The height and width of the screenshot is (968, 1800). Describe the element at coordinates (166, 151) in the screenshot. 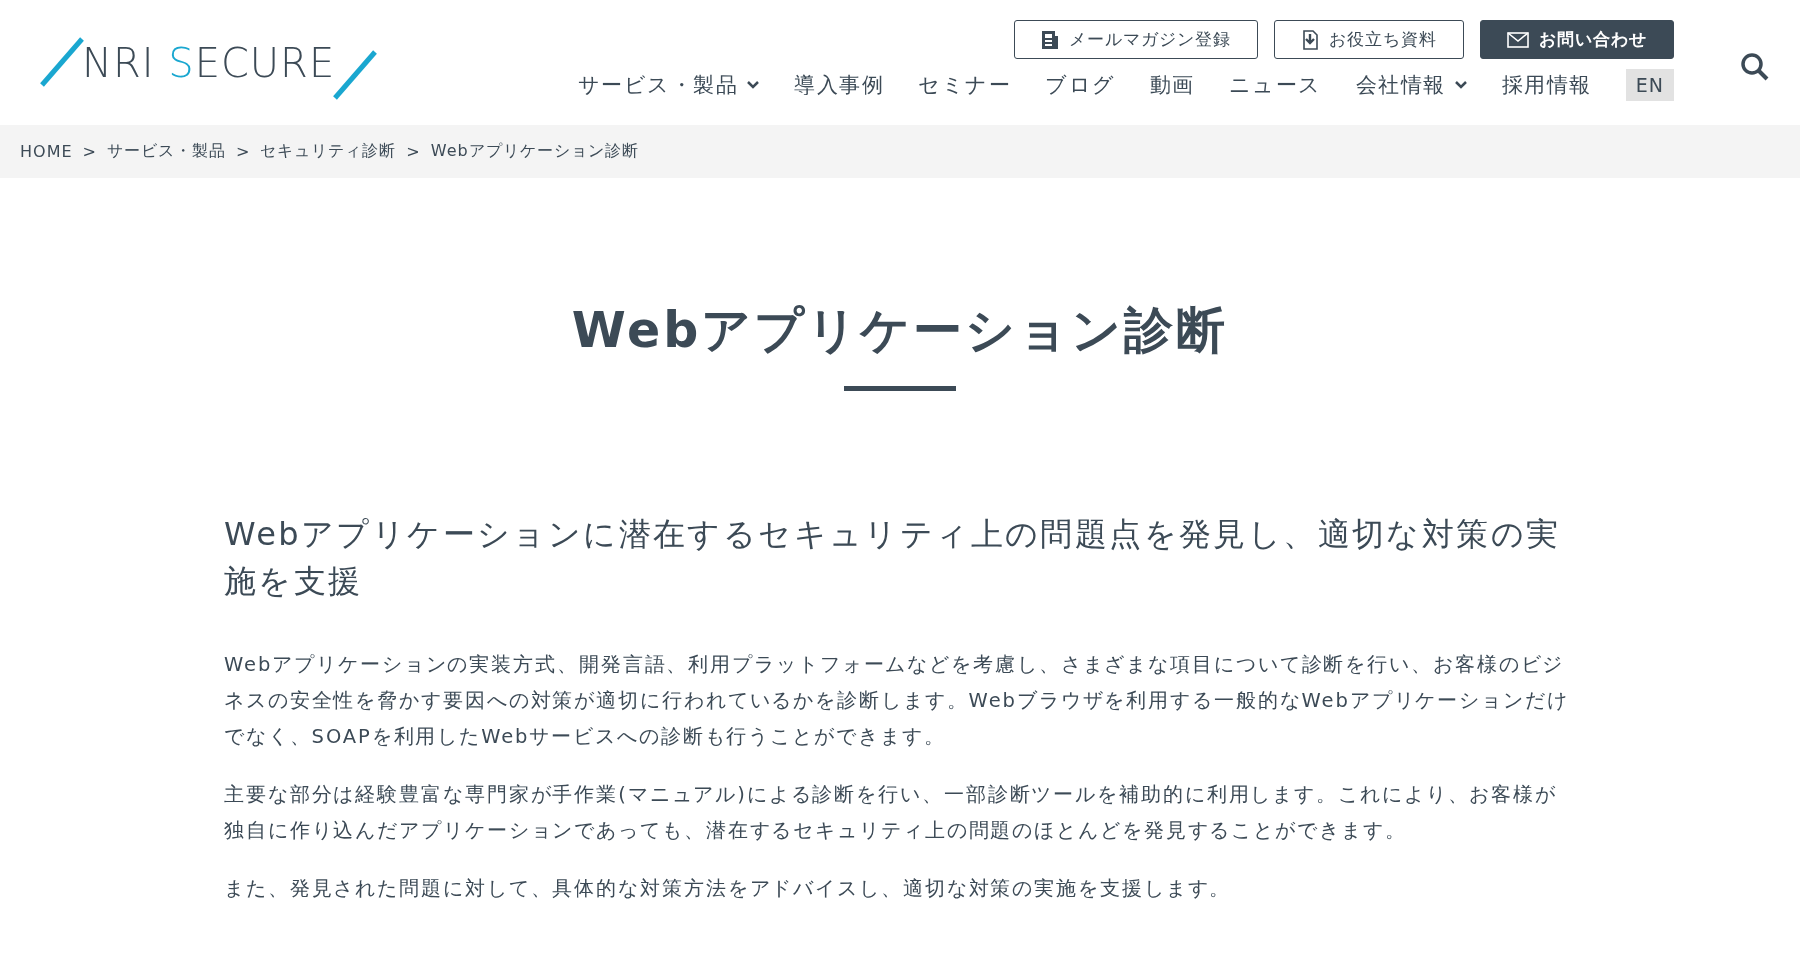

I see `breadcrumb-link: サービス・製品` at that location.